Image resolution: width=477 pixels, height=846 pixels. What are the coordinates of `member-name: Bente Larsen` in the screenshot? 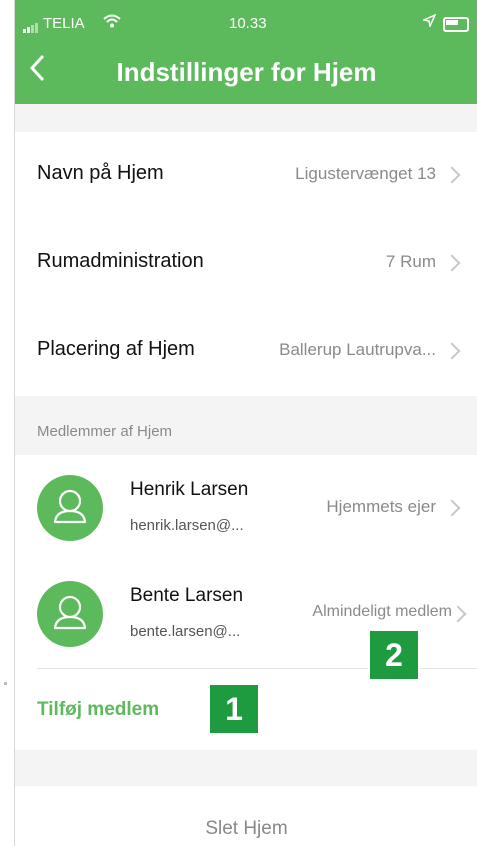 It's located at (187, 595).